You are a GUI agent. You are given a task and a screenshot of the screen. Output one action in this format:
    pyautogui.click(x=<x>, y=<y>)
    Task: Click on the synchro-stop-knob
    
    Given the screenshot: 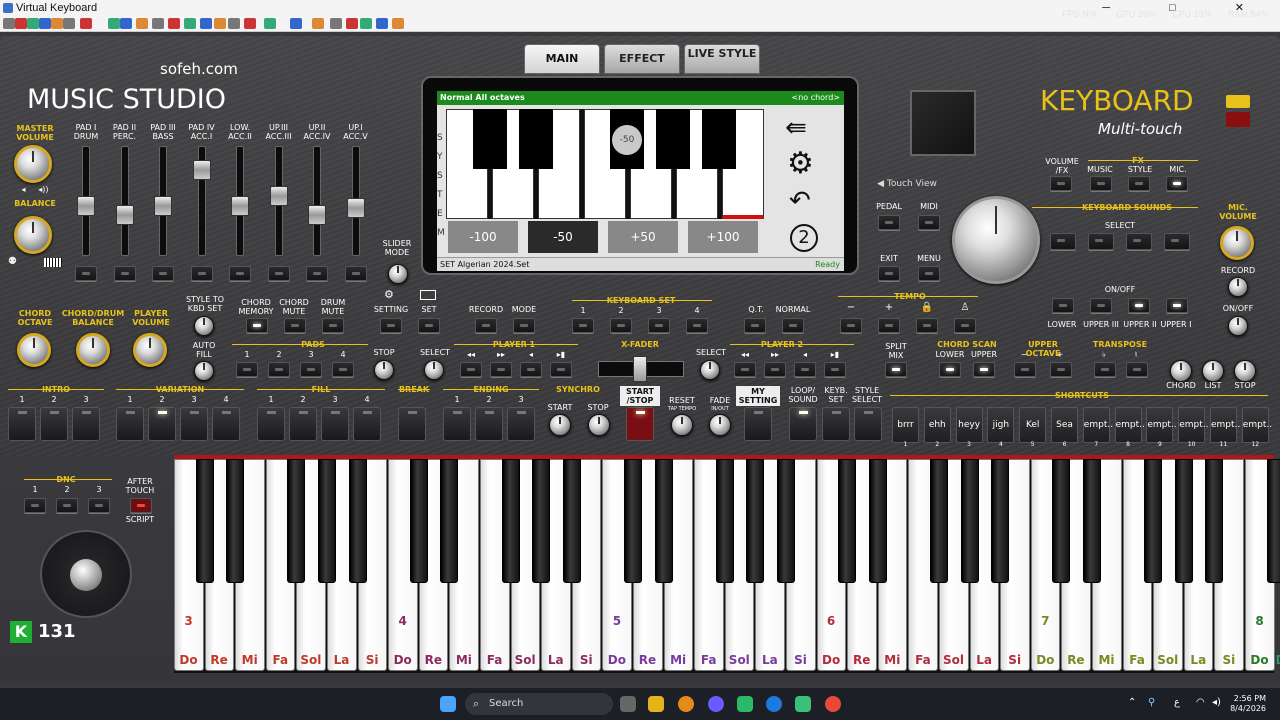 What is the action you would take?
    pyautogui.click(x=599, y=425)
    